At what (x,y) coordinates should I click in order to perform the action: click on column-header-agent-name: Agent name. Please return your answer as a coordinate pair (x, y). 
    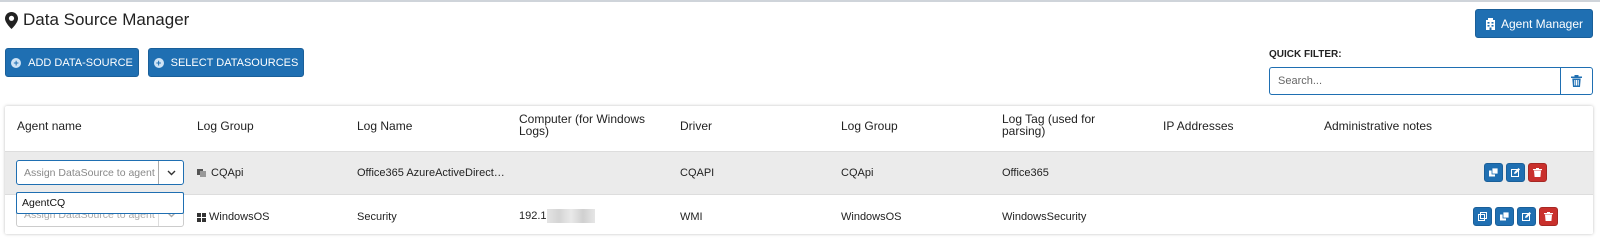
    Looking at the image, I should click on (49, 126).